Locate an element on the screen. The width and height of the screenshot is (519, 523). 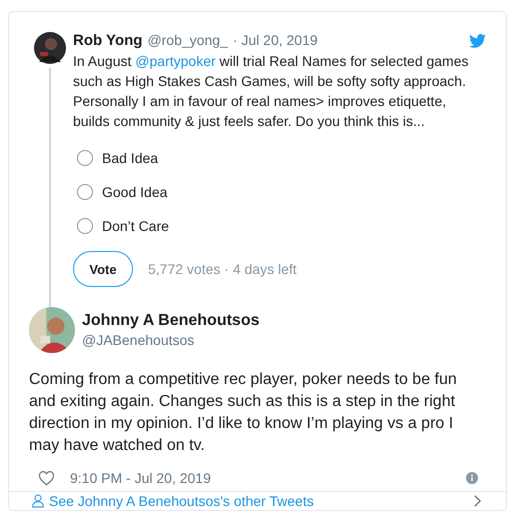
poll-summary: 5,772 votes · 4 days left is located at coordinates (222, 269).